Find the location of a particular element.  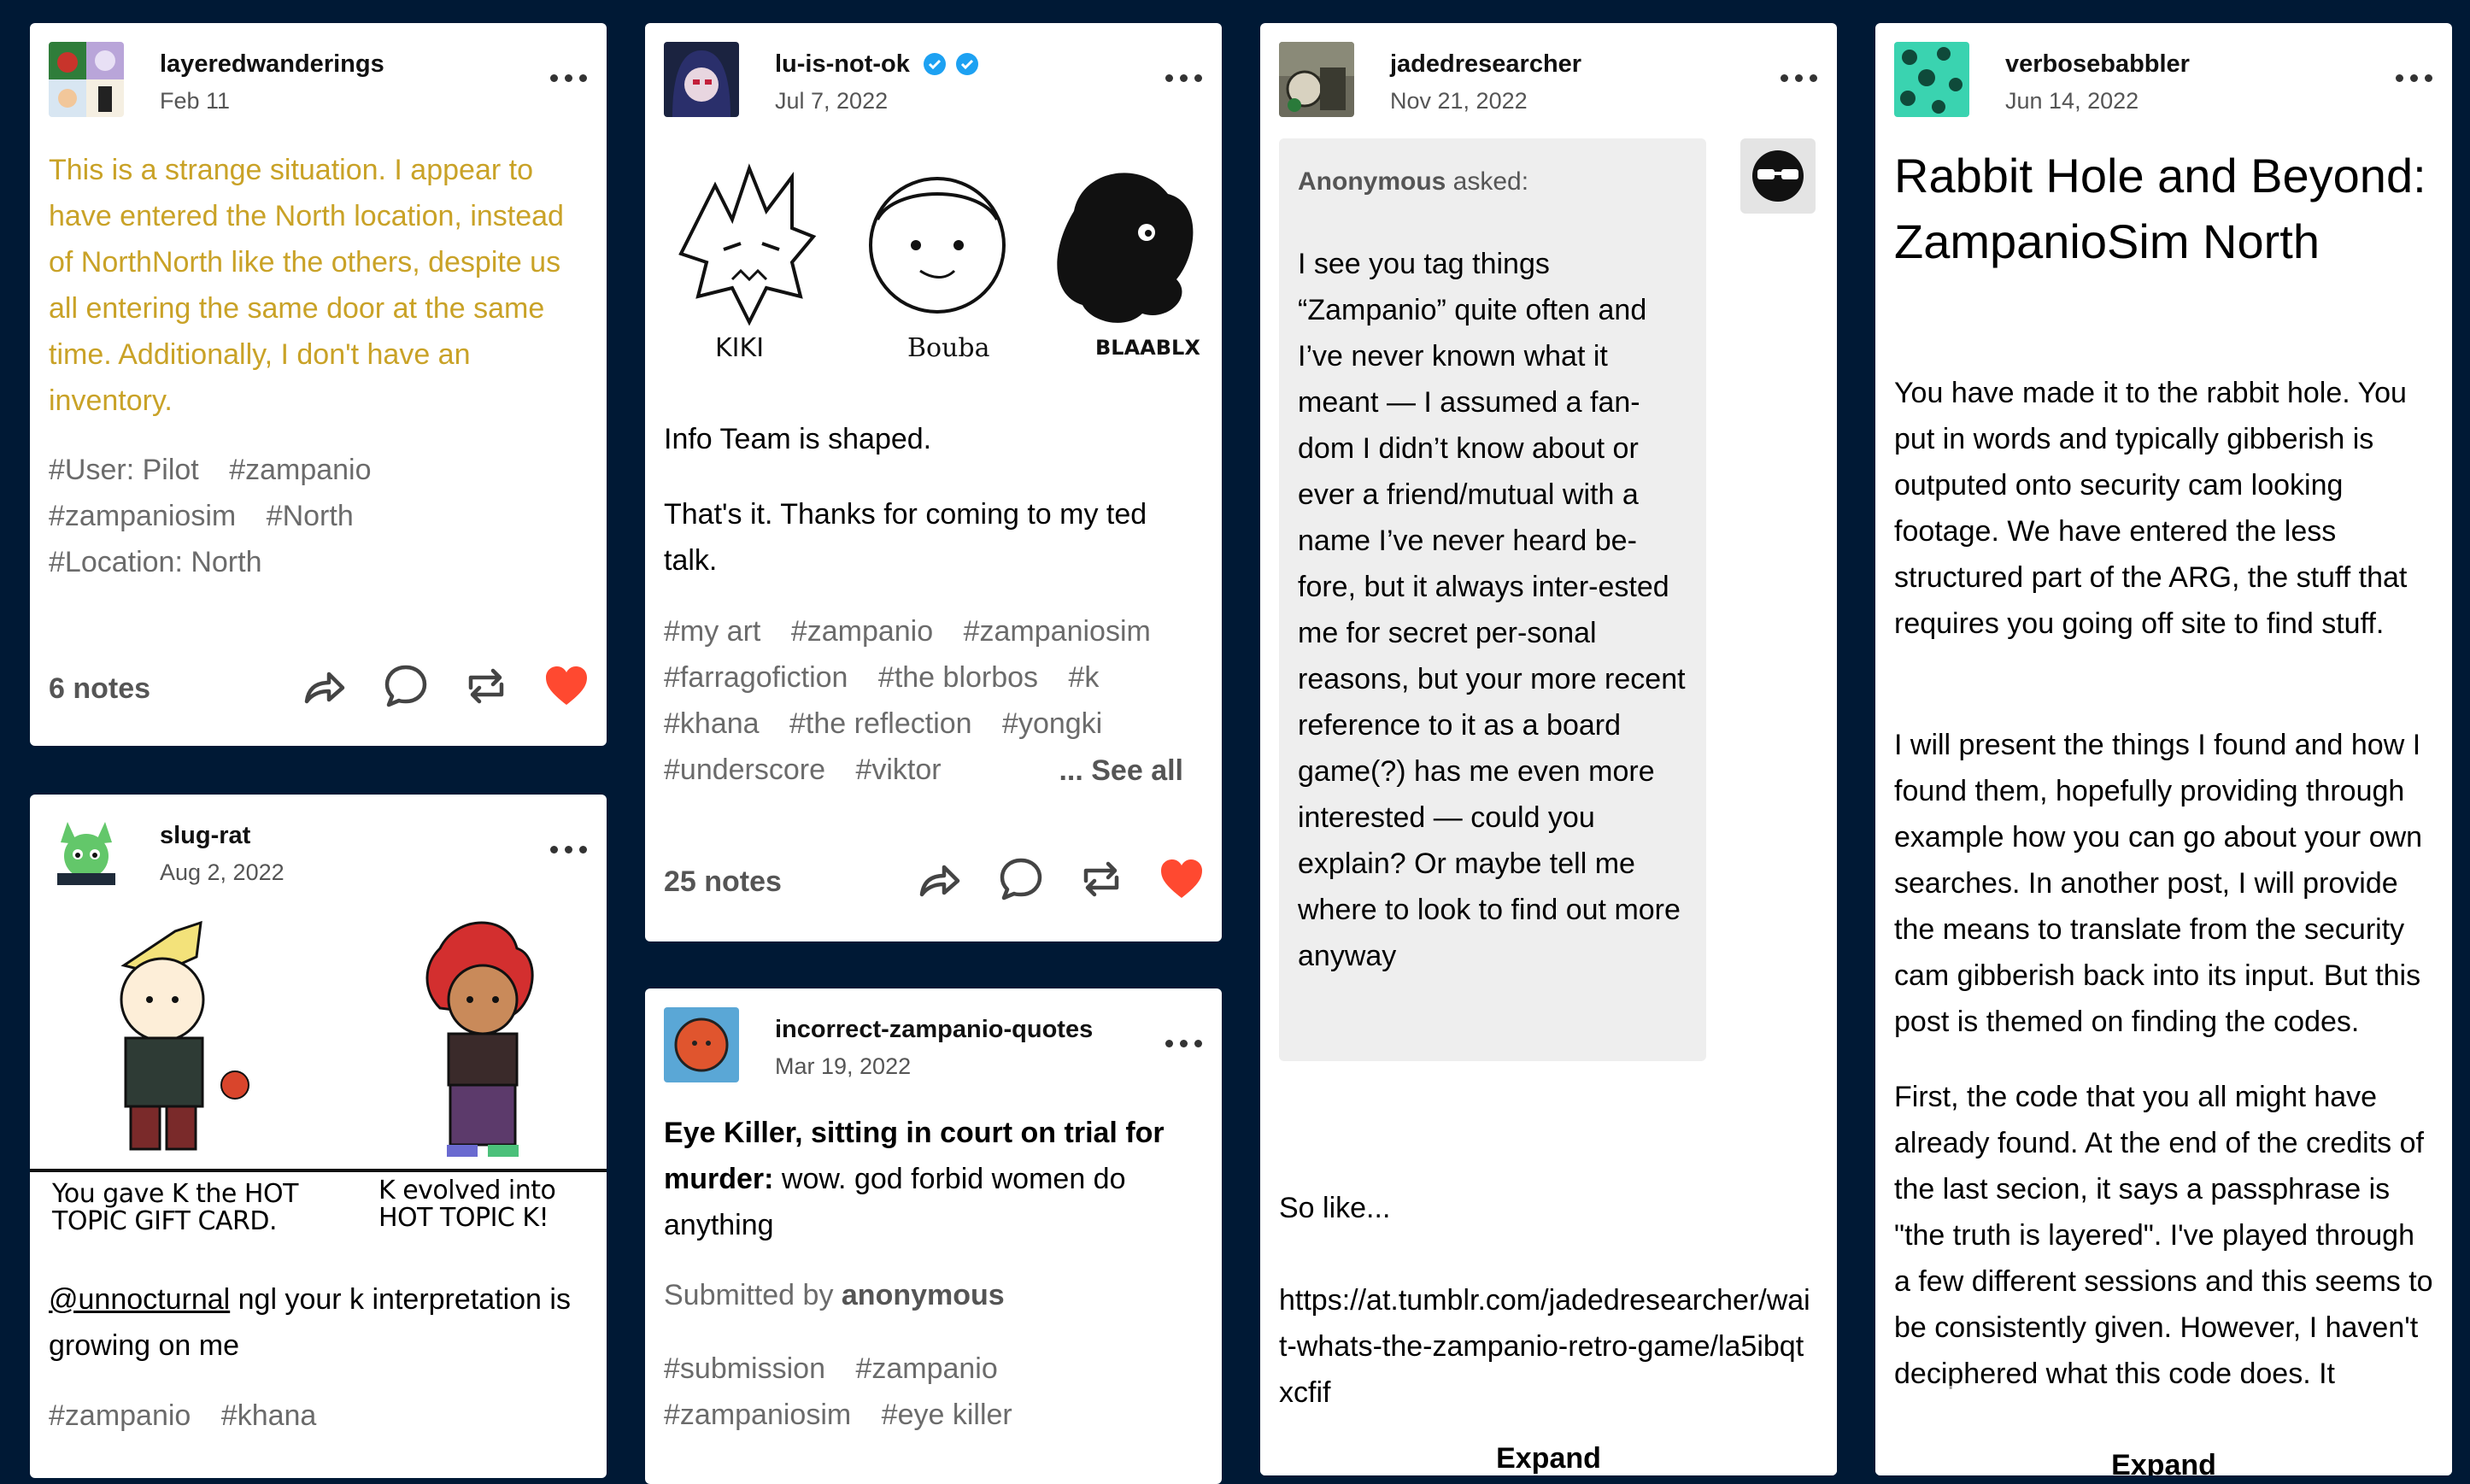

tag: #North is located at coordinates (310, 516).